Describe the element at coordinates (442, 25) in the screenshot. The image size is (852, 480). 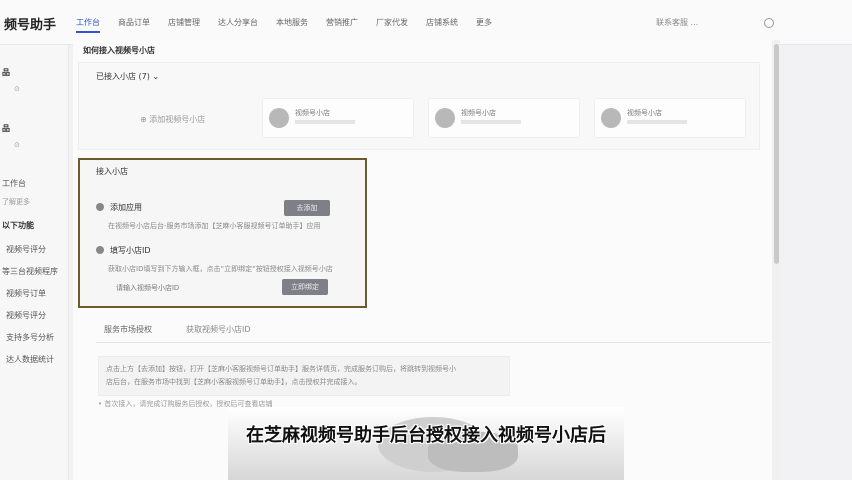
I see `nav-item-system: 店铺系统` at that location.